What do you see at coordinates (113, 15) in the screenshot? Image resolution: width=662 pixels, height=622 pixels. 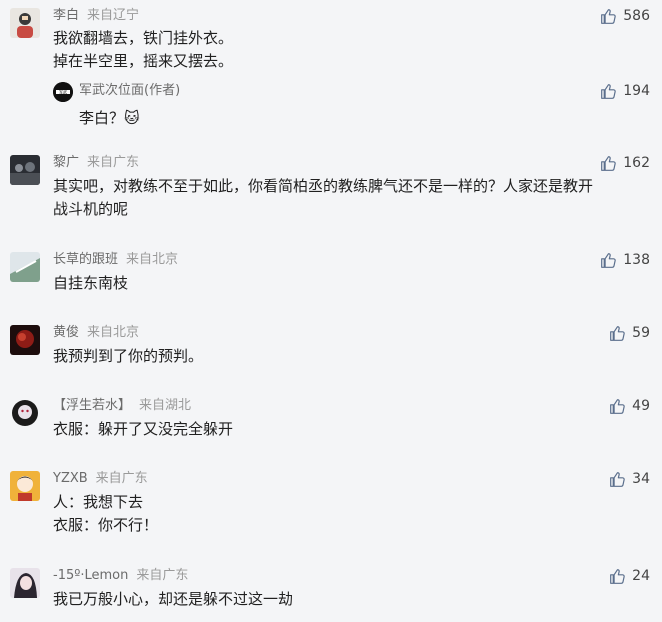 I see `location: 来自辽宁` at bounding box center [113, 15].